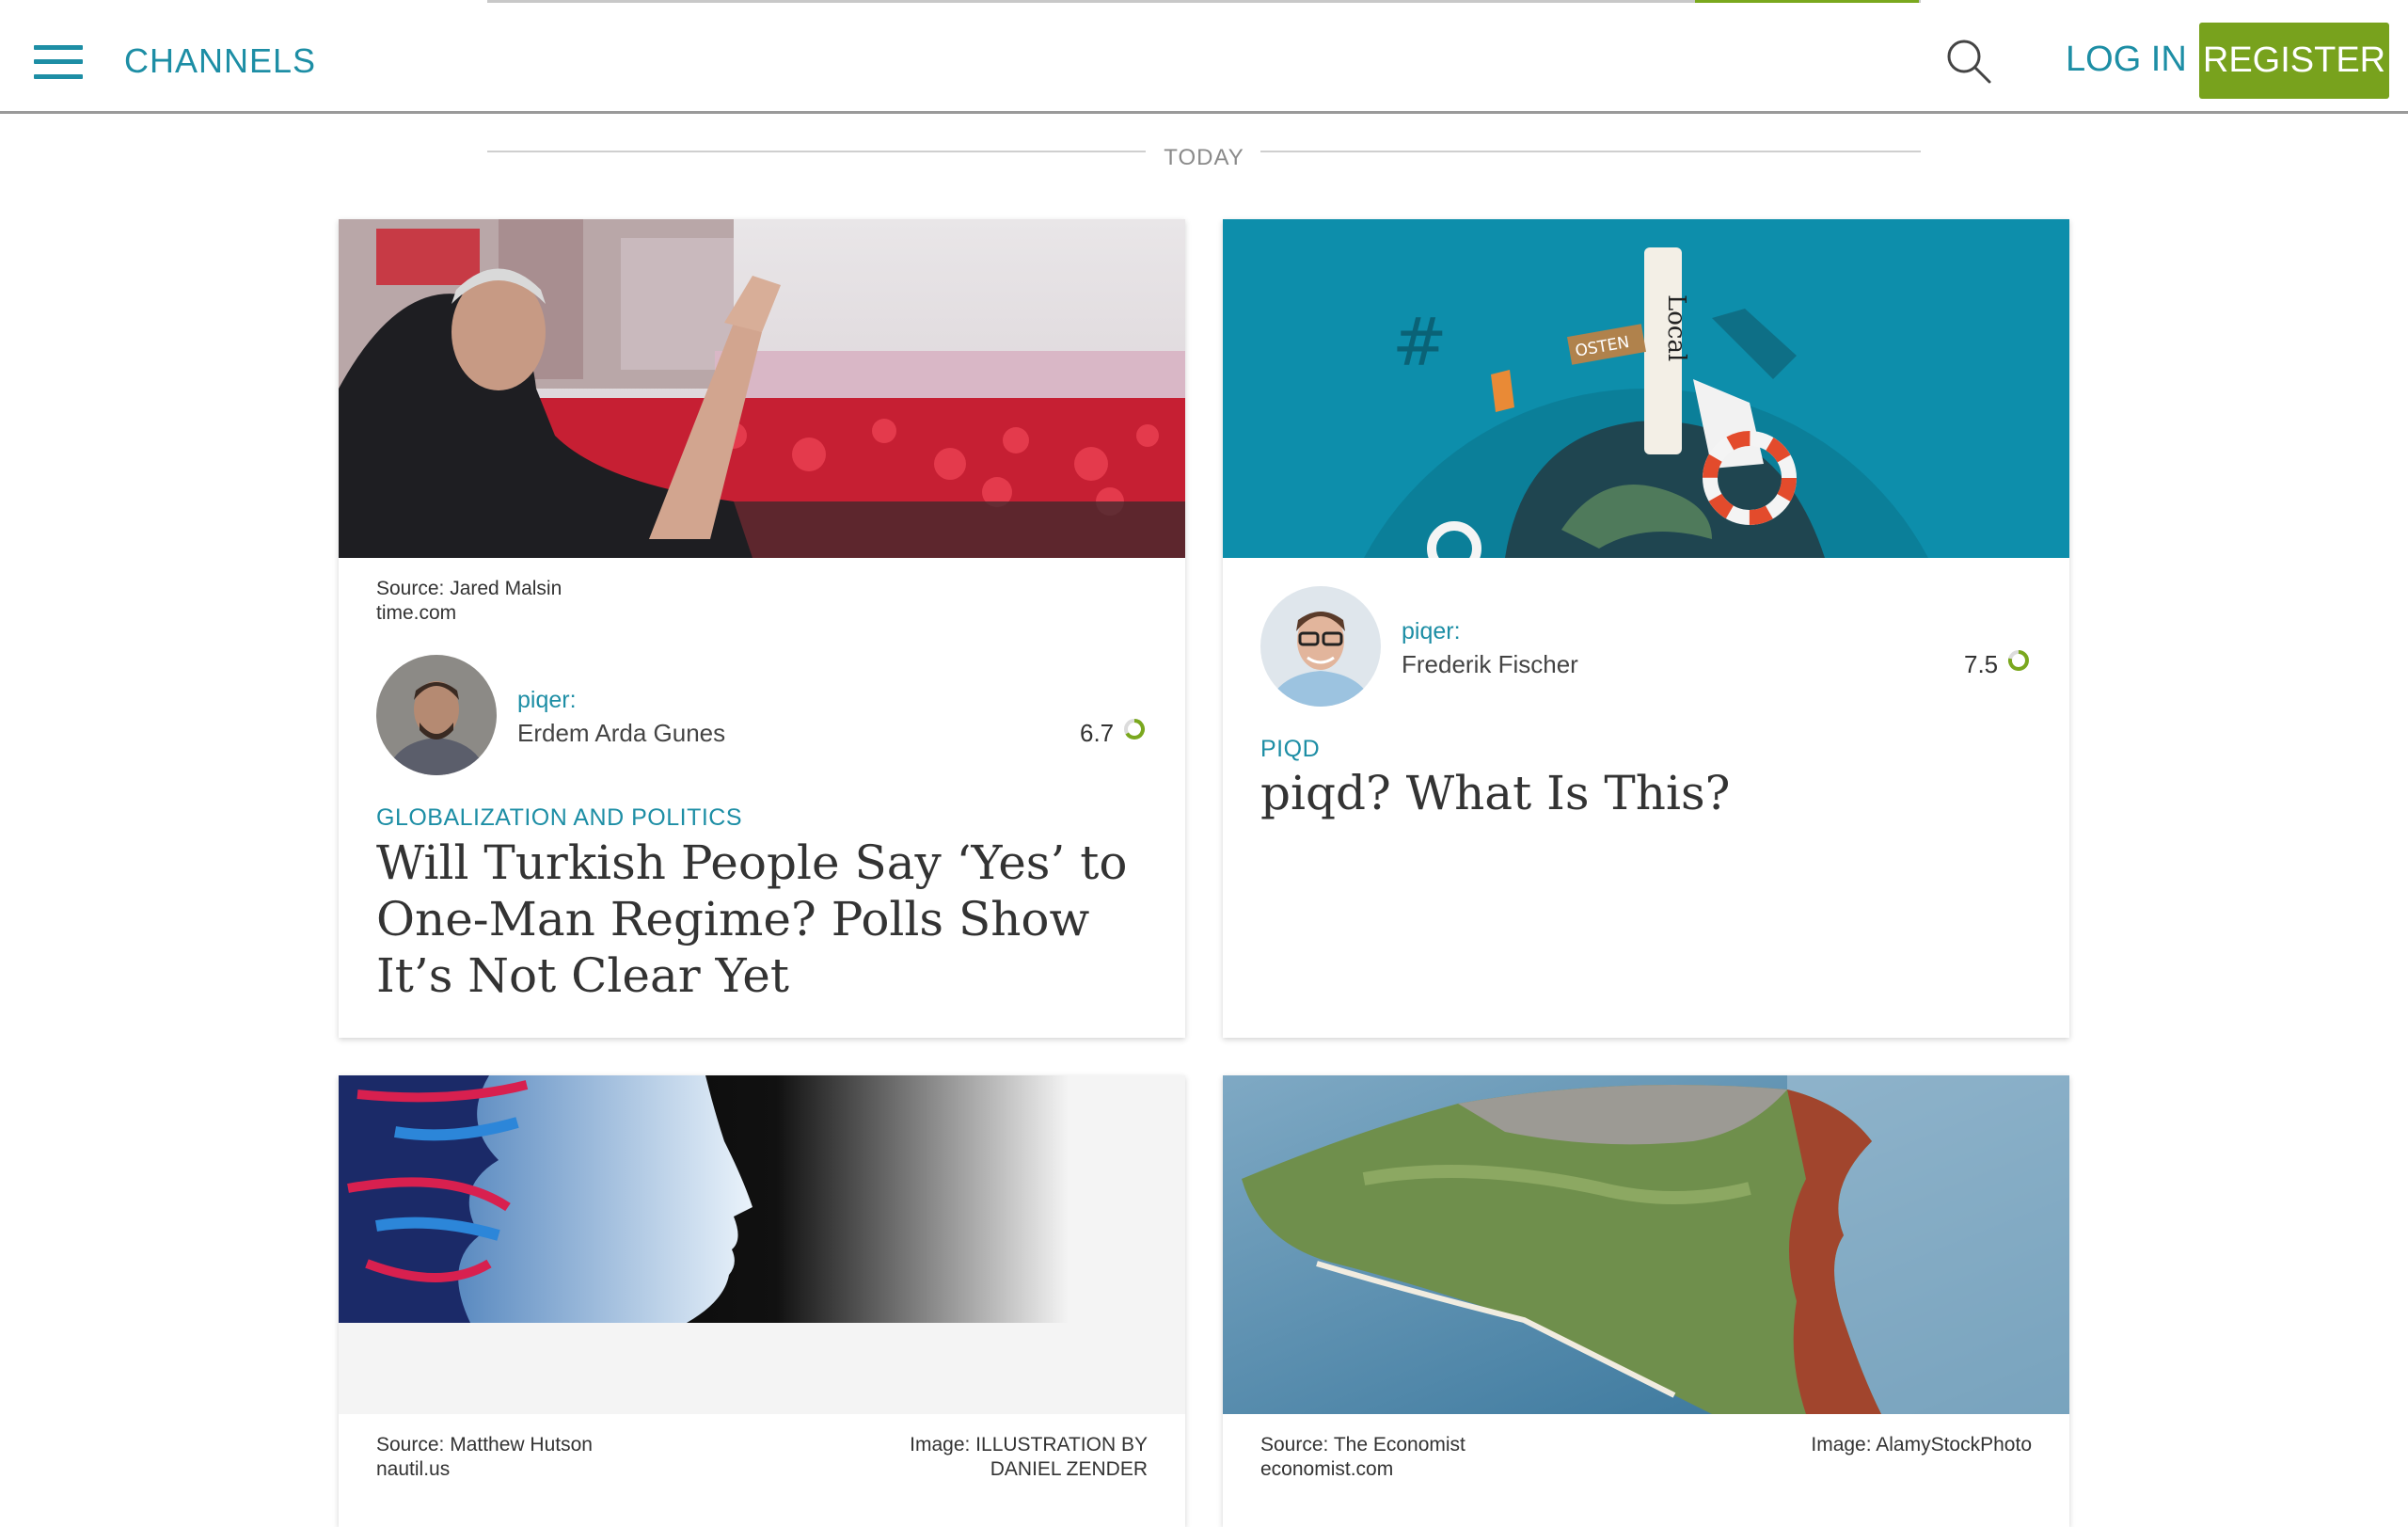  What do you see at coordinates (1982, 664) in the screenshot?
I see `score-value: 7.5` at bounding box center [1982, 664].